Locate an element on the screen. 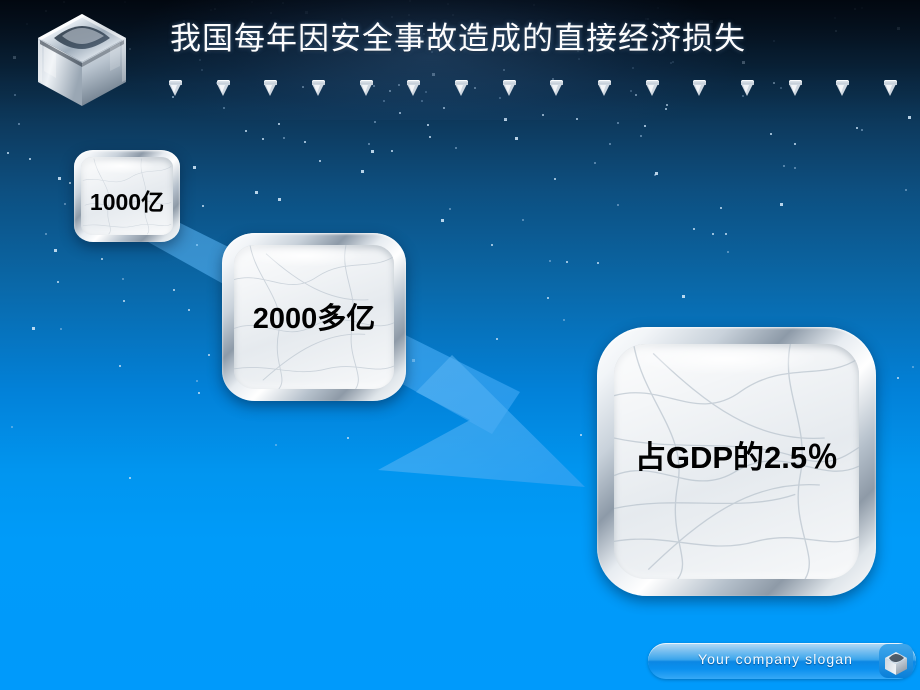 This screenshot has height=690, width=920. page-title: 我国每年因安全事故造成的直接经济损失 is located at coordinates (458, 39).